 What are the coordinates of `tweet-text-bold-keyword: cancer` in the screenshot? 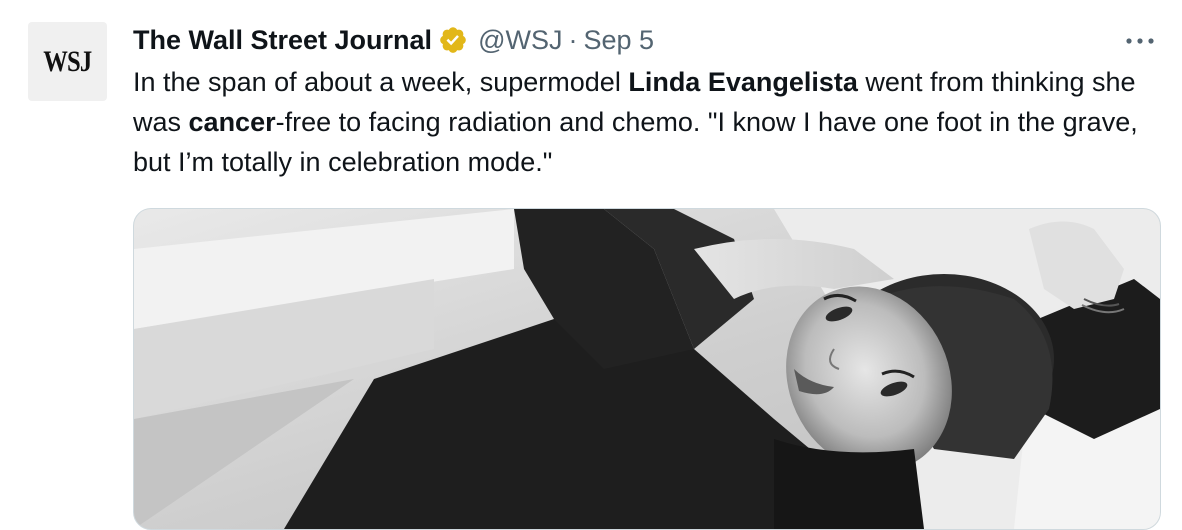 It's located at (232, 122).